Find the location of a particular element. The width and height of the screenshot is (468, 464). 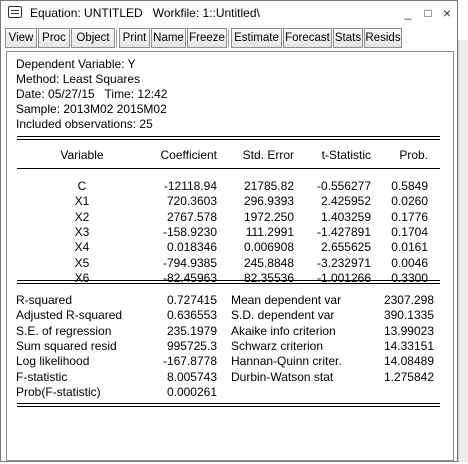

estimate-button: Estimate is located at coordinates (256, 38).